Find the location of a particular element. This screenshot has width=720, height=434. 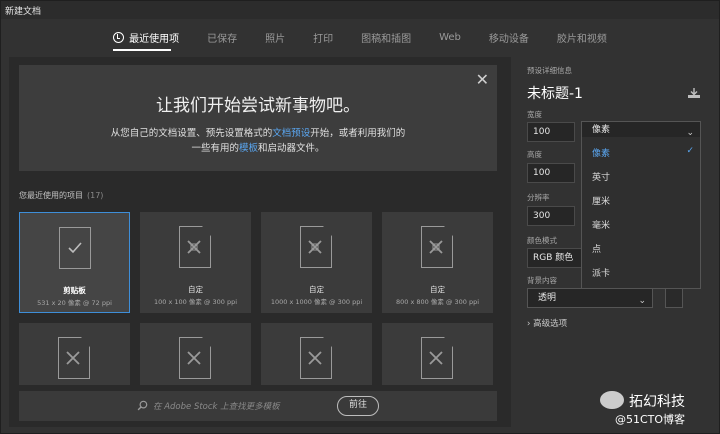

width-input: 100 is located at coordinates (551, 132).